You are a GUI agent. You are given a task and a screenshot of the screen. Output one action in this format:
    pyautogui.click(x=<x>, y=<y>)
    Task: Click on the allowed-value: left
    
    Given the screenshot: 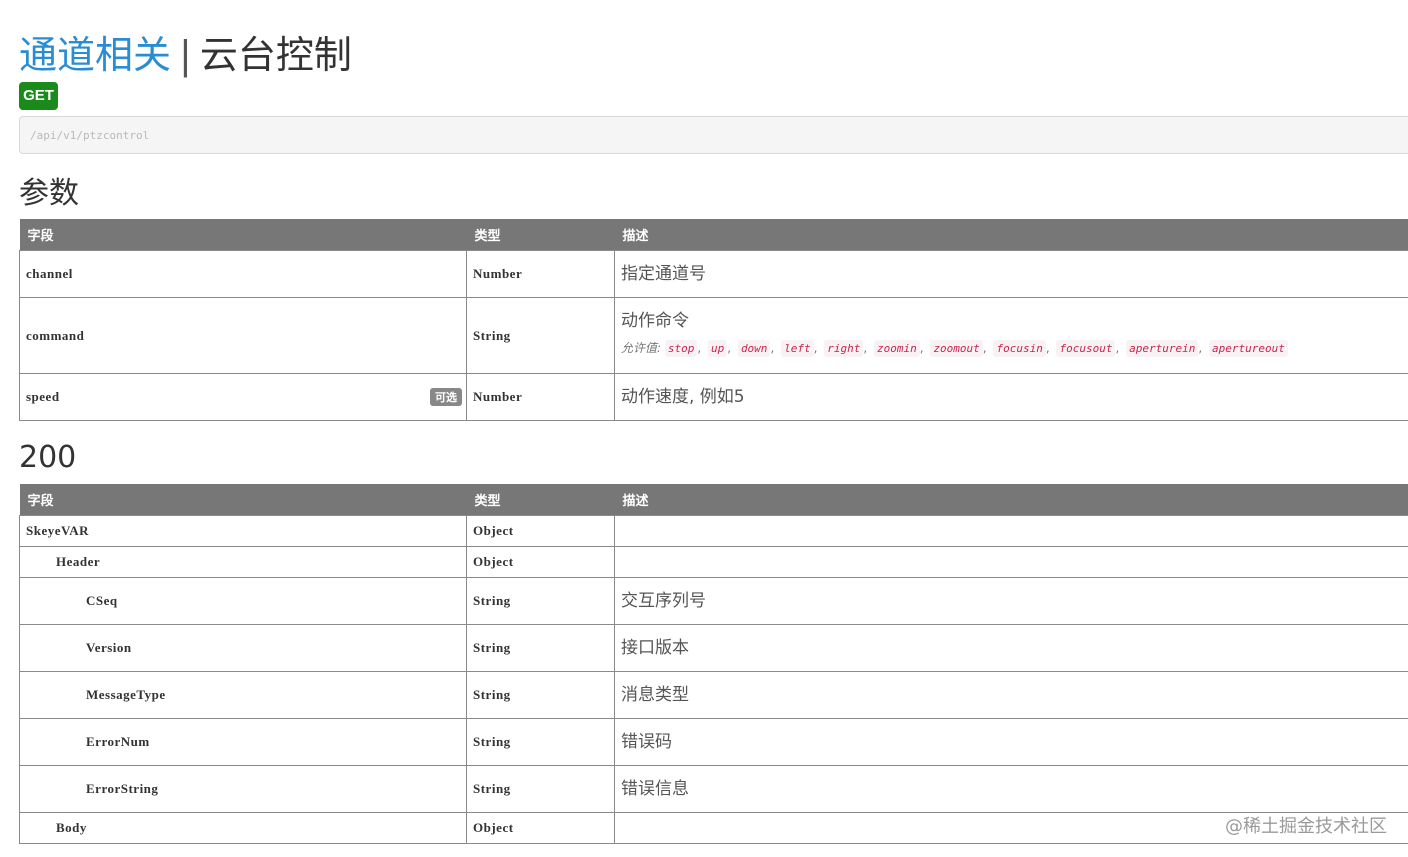 What is the action you would take?
    pyautogui.click(x=797, y=348)
    